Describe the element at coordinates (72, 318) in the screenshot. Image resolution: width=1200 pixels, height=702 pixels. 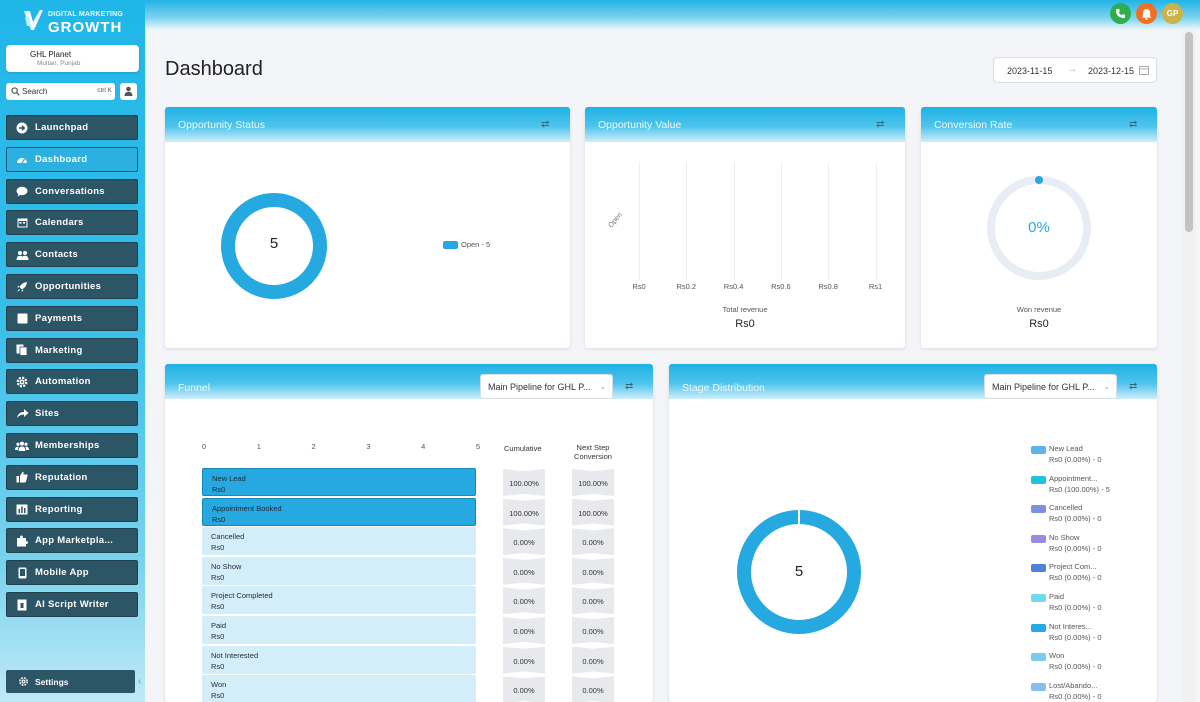
I see `sidebar-item-payments: Payments` at that location.